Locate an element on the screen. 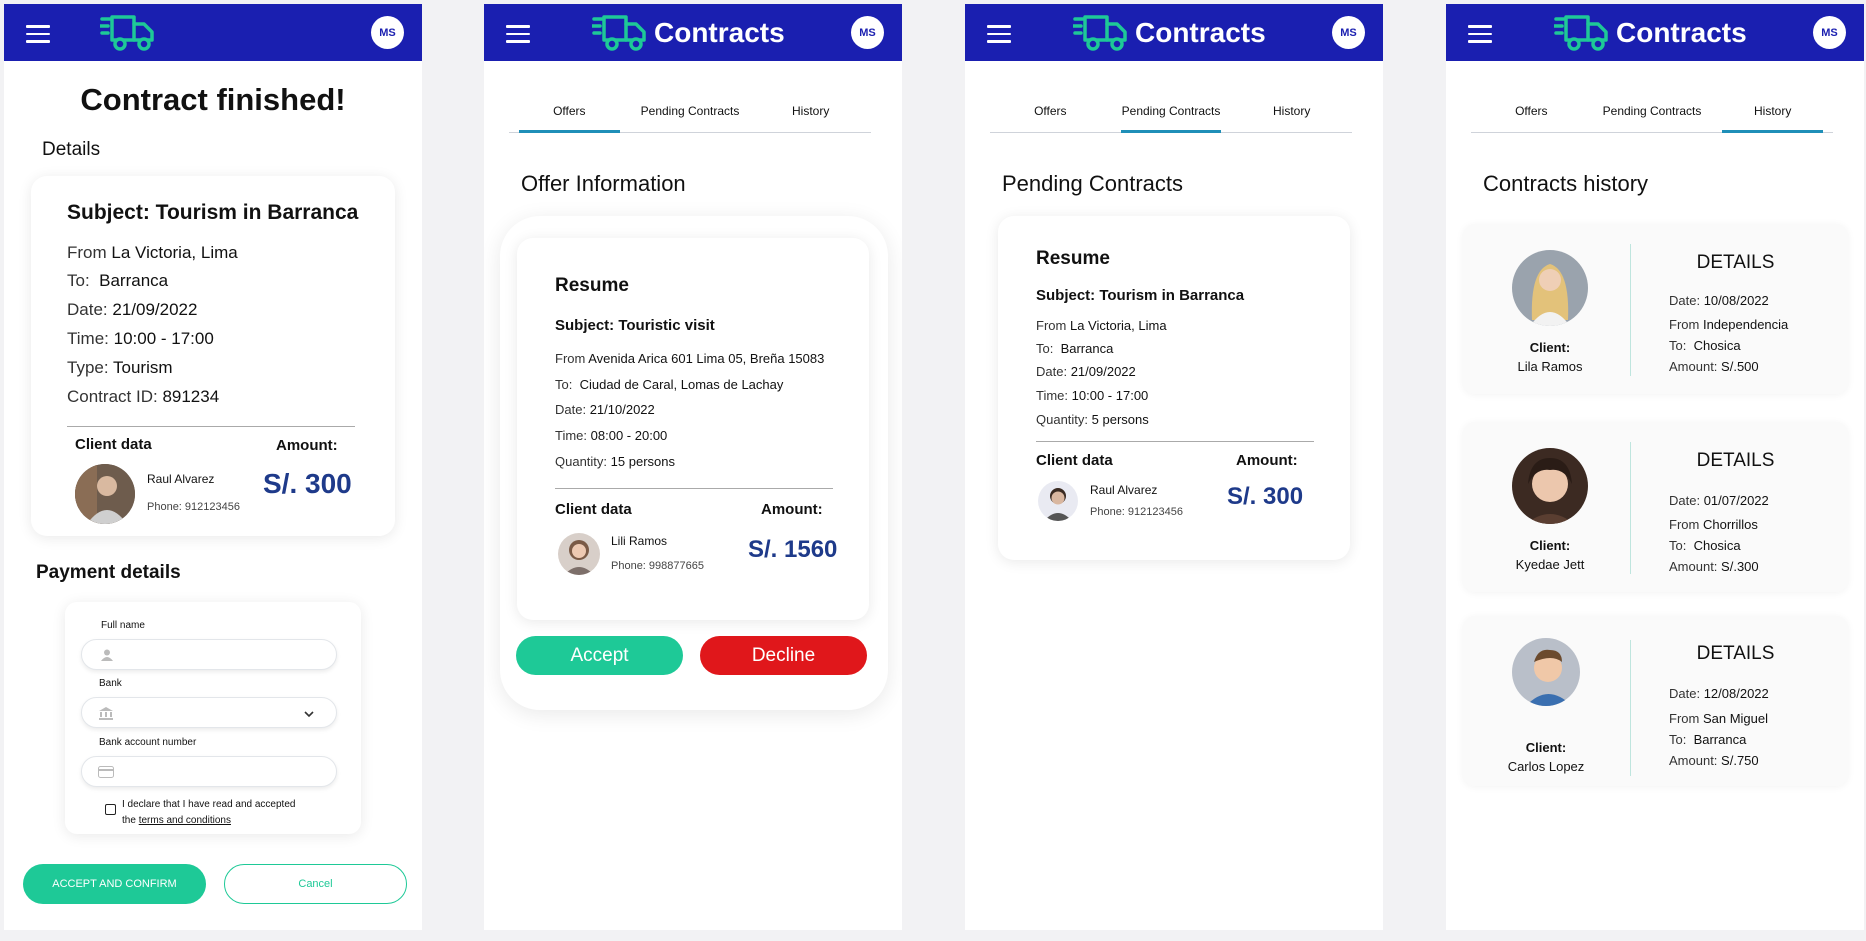  brand-logo: Contracts is located at coordinates (1650, 33).